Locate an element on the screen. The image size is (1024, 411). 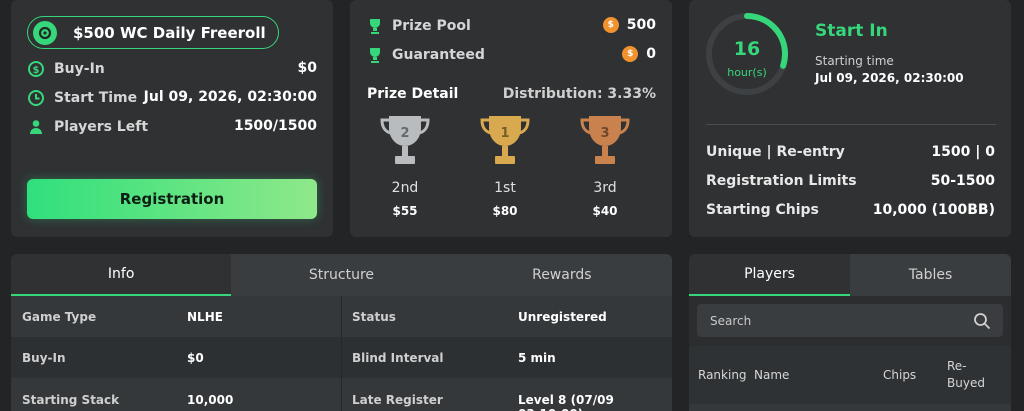
info-tabs: Info Structure Rewards is located at coordinates (341, 275).